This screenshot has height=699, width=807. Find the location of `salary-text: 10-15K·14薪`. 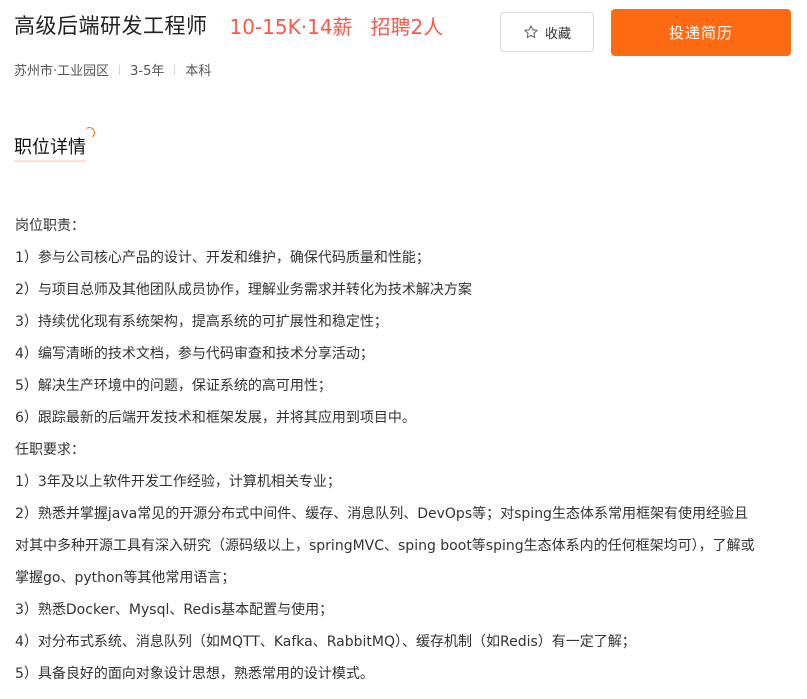

salary-text: 10-15K·14薪 is located at coordinates (291, 26).